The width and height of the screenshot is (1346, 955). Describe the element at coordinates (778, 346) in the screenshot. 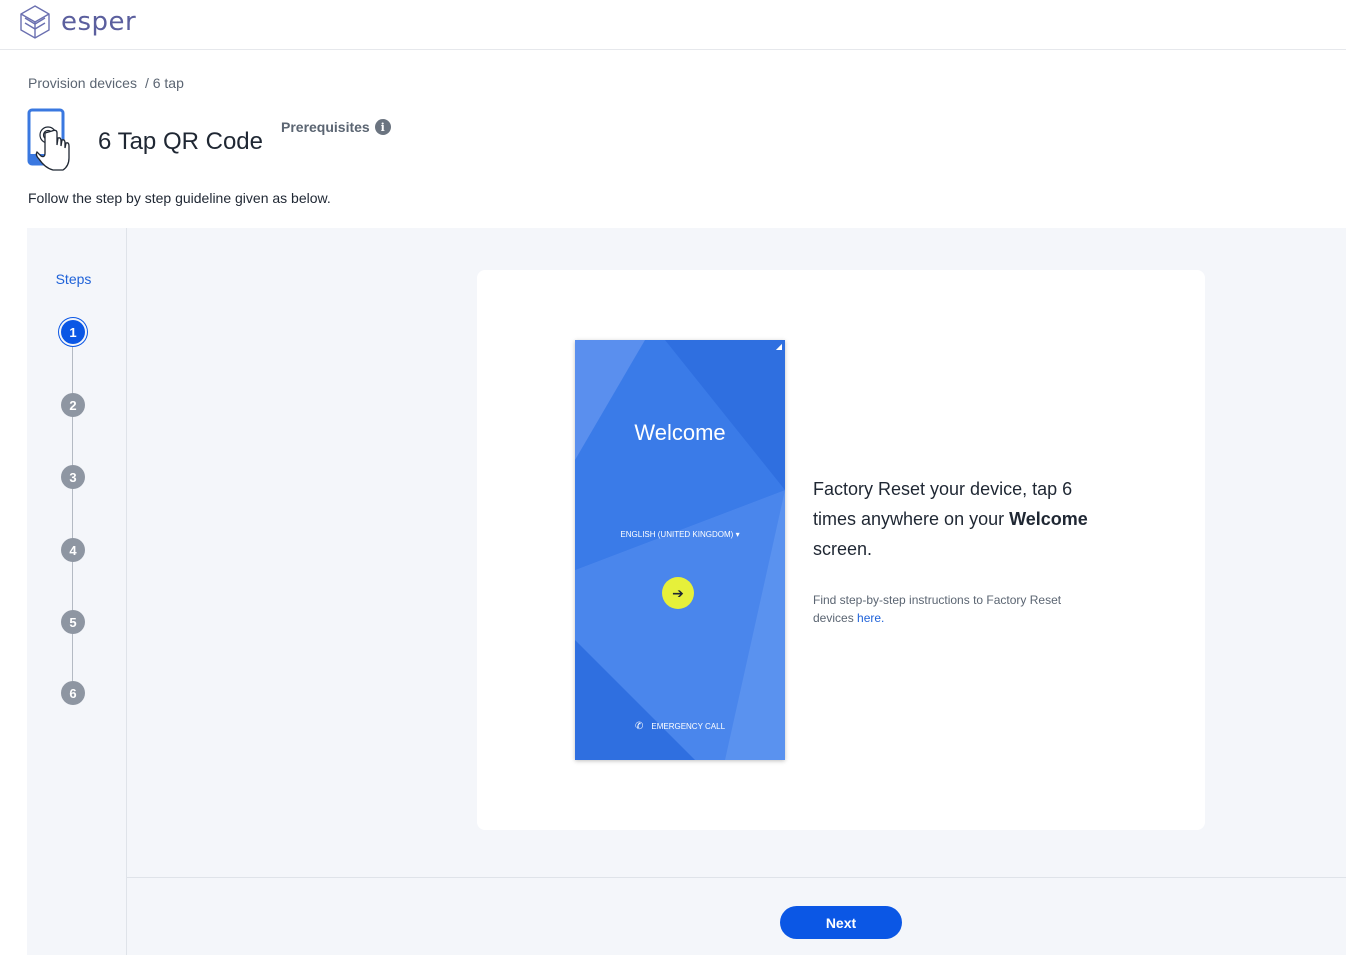

I see `signal-icon: ◢` at that location.